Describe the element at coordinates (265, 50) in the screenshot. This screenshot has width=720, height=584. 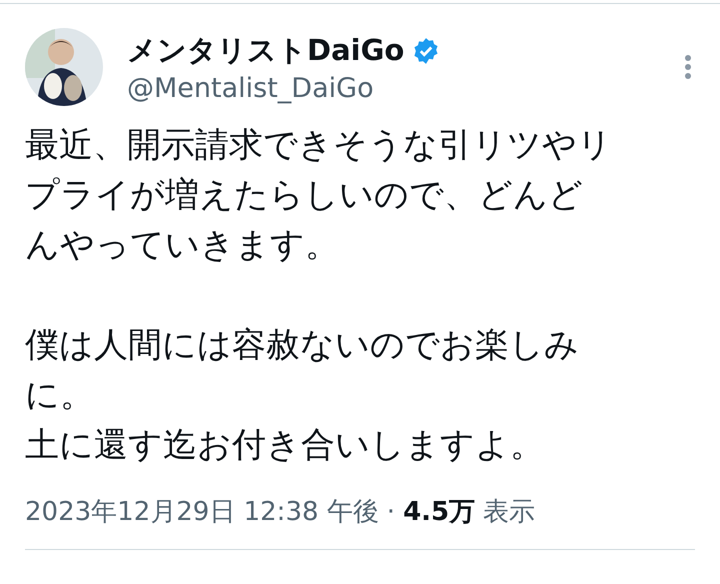
I see `display-name: メンタリストDaiGo` at that location.